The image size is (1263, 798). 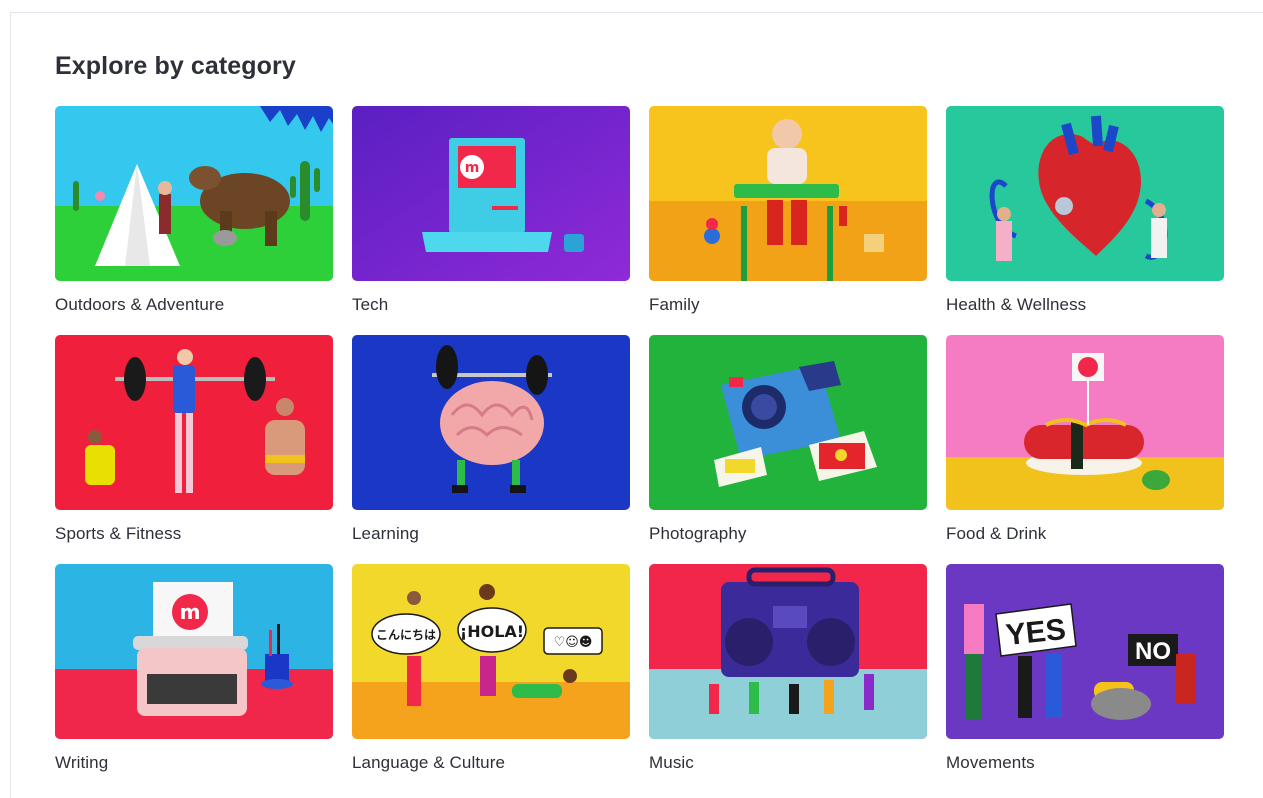 I want to click on category-card-language: こんにちは ¡HOLA! ♡☺☻ Language & Culture, so click(x=491, y=678).